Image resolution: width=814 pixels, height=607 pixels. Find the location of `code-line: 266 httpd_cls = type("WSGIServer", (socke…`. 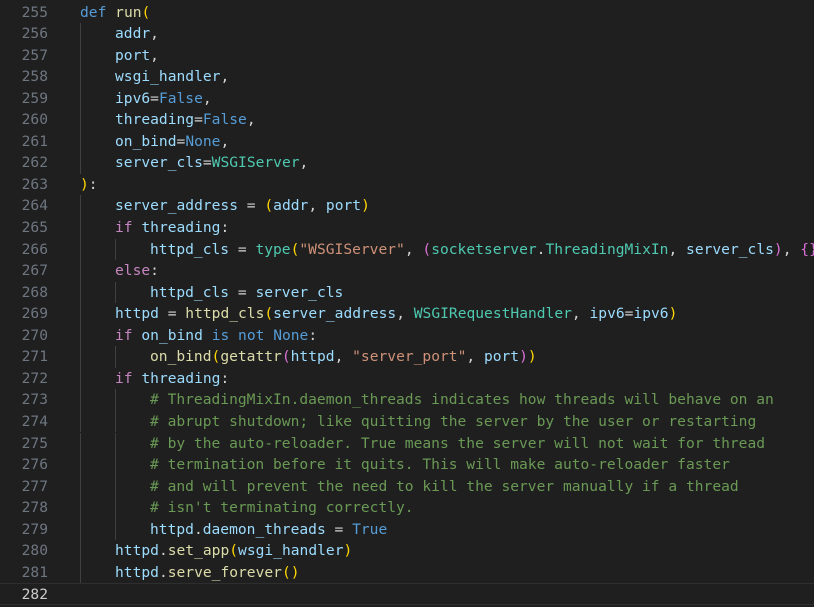

code-line: 266 httpd_cls = type("WSGIServer", (socke… is located at coordinates (407, 249).